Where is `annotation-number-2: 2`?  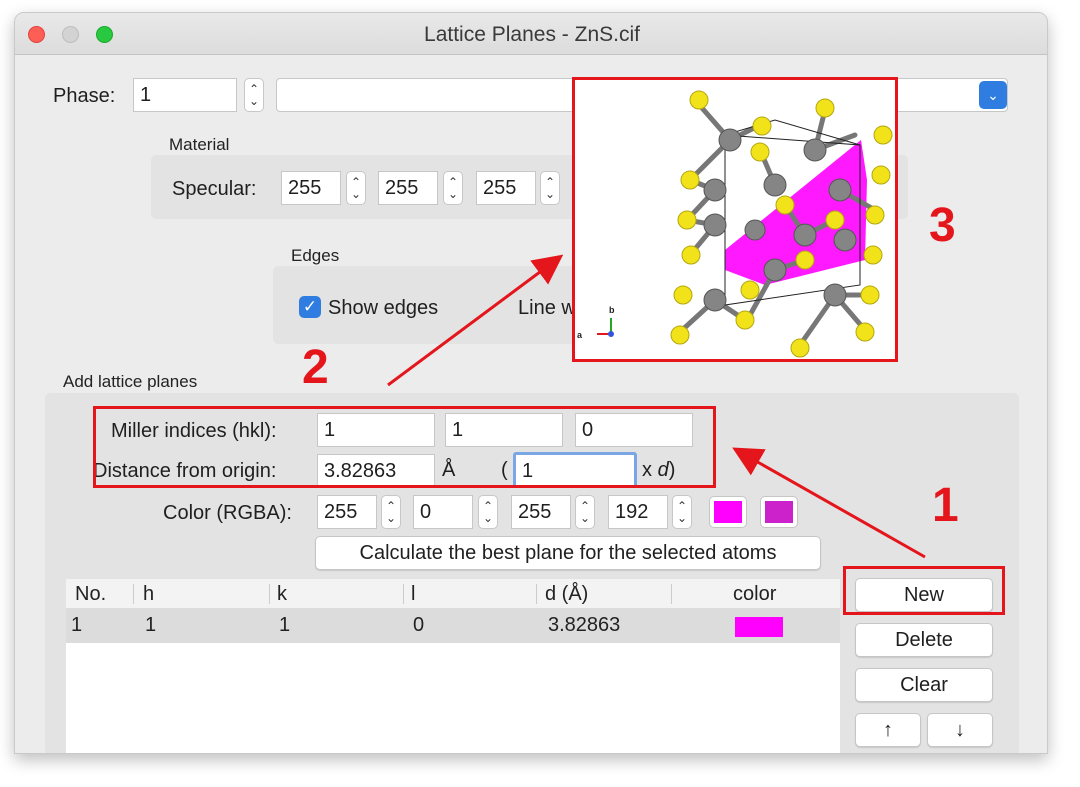 annotation-number-2: 2 is located at coordinates (315, 367).